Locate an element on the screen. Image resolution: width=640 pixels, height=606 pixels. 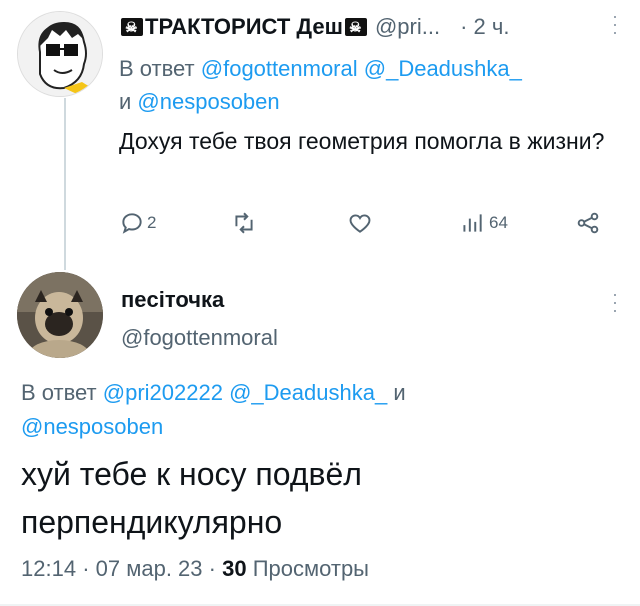
tweet-time: 12:14 is located at coordinates (48, 568).